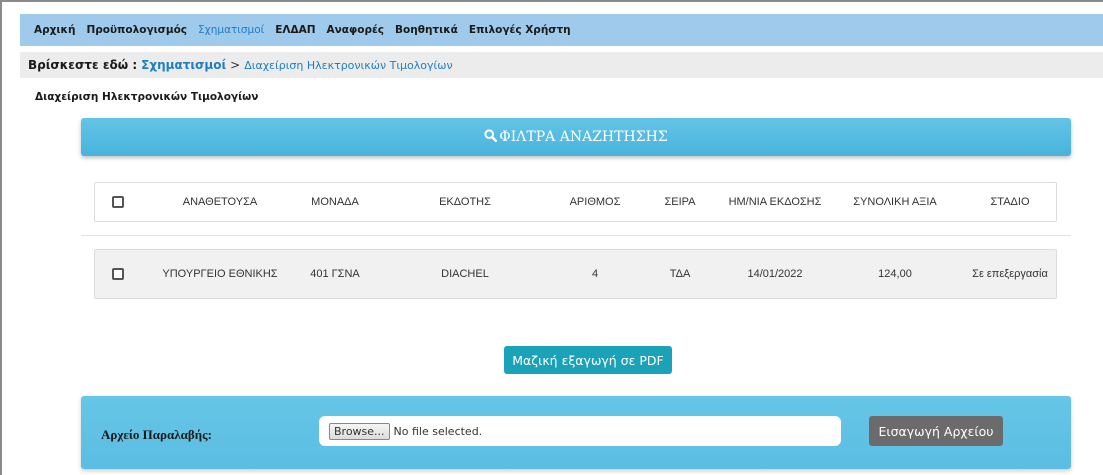  I want to click on col-header-issue-date: ΗΜ/ΝΙΑ ΕΚΔΟΣΗΣ, so click(775, 202).